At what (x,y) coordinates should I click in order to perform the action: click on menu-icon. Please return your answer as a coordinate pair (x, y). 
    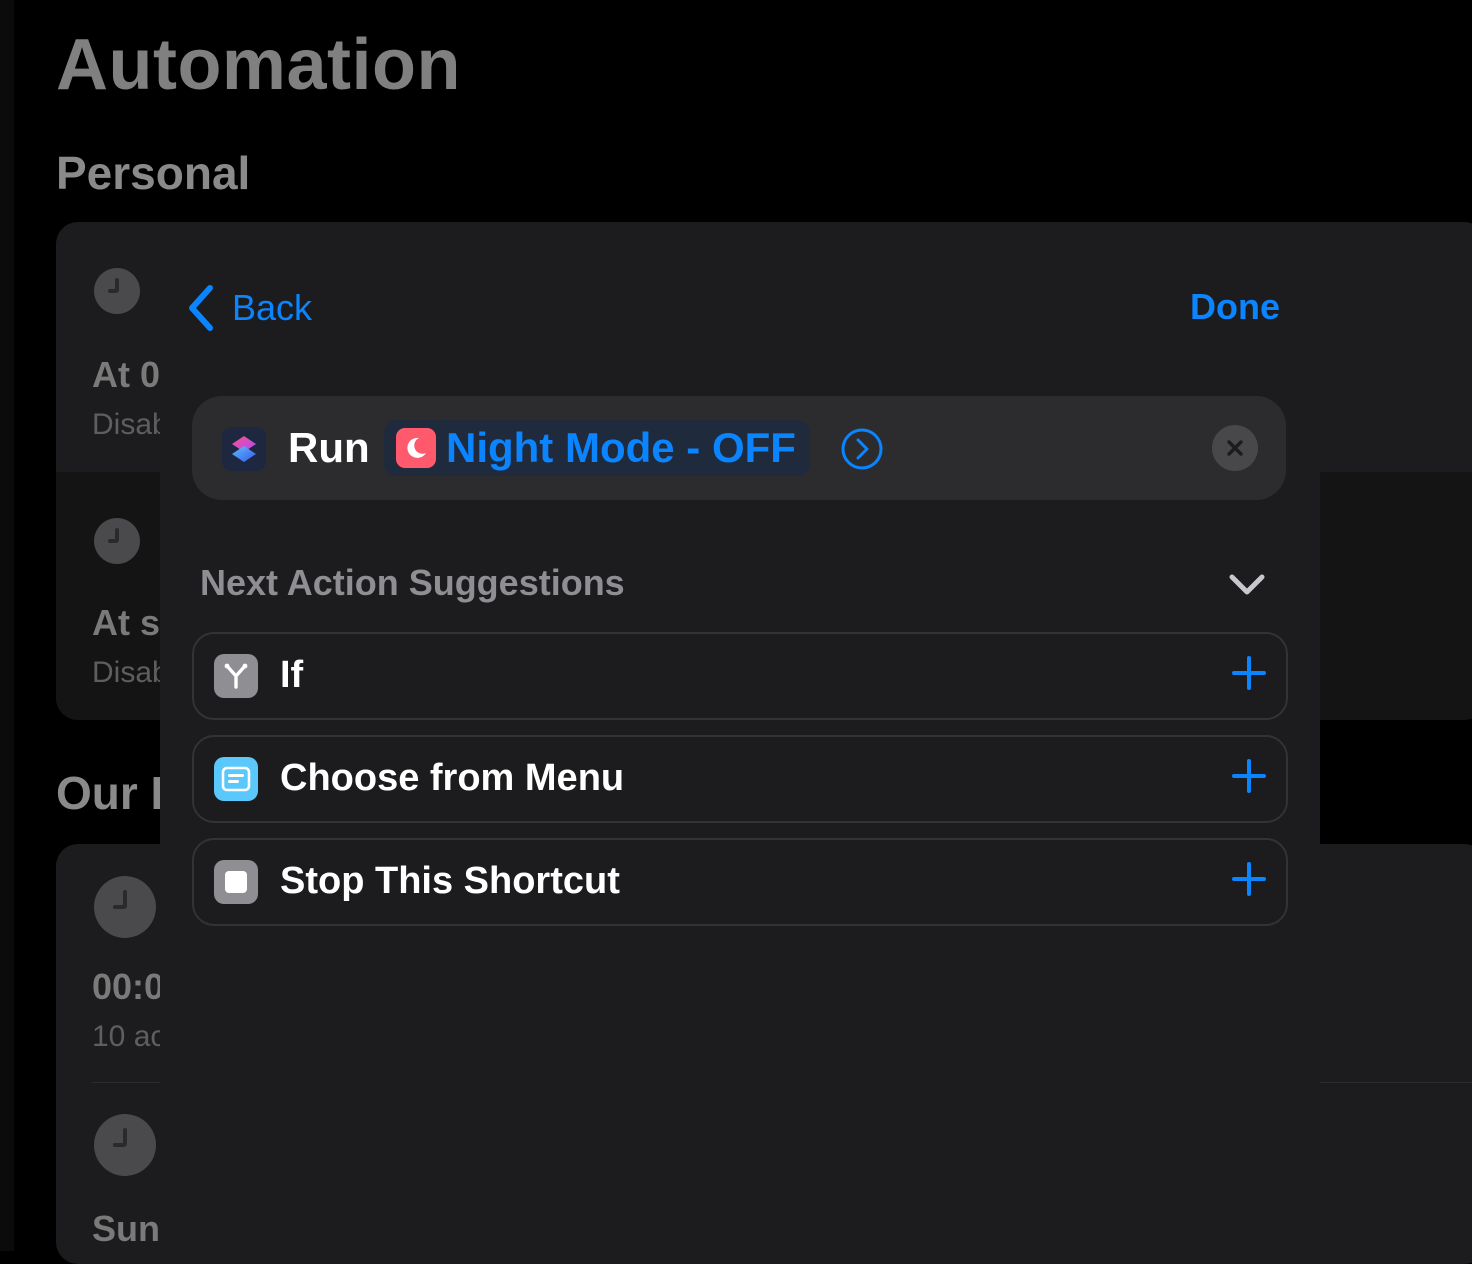
    Looking at the image, I should click on (236, 779).